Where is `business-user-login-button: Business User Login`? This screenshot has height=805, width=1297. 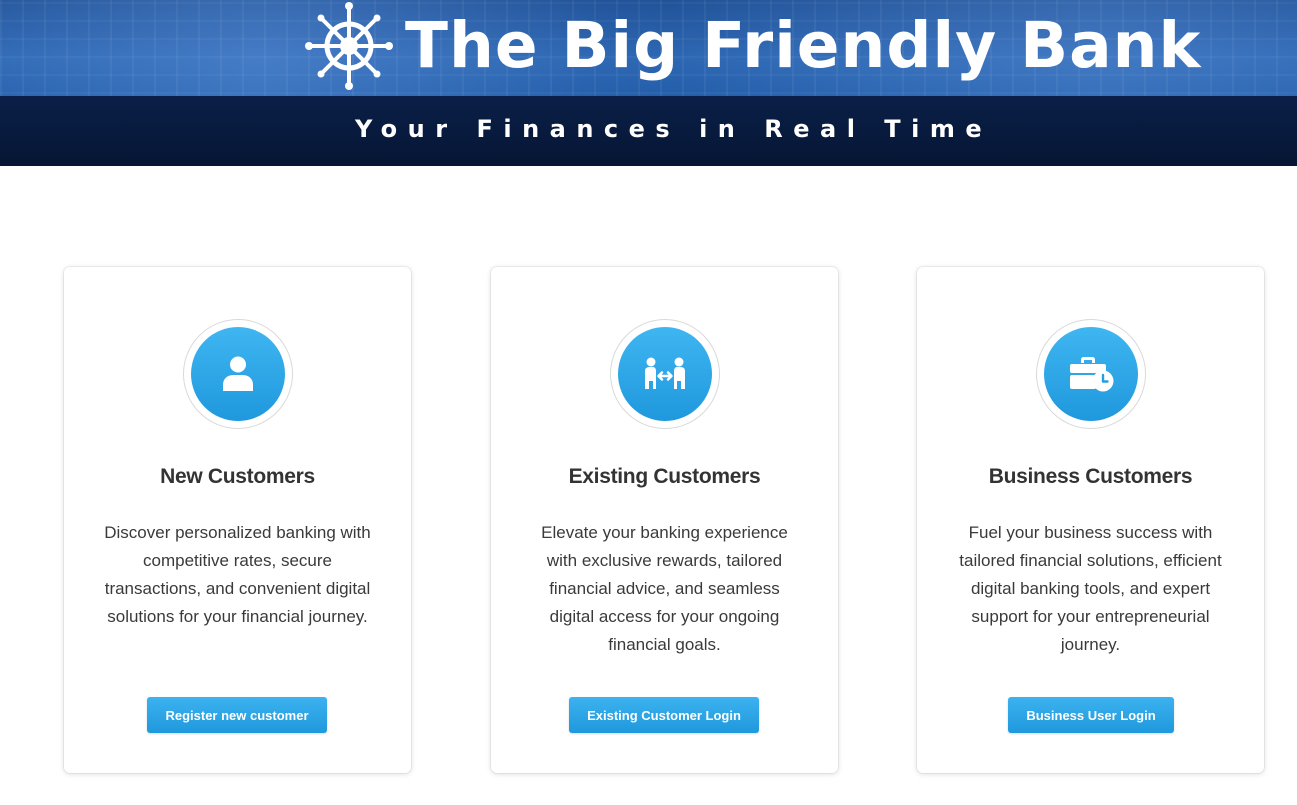
business-user-login-button: Business User Login is located at coordinates (1091, 715).